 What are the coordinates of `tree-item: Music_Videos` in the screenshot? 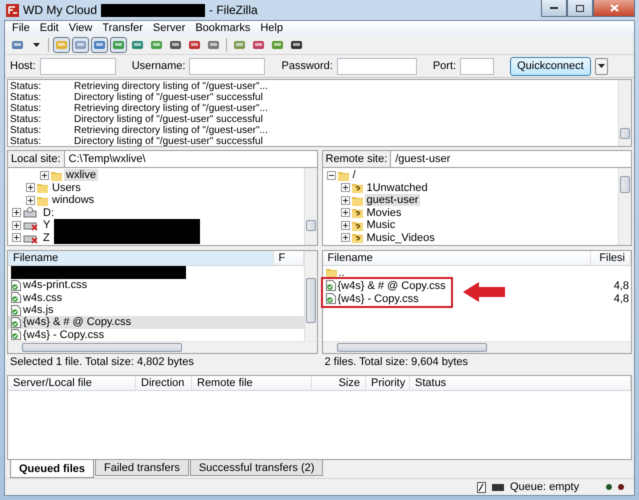 It's located at (400, 238).